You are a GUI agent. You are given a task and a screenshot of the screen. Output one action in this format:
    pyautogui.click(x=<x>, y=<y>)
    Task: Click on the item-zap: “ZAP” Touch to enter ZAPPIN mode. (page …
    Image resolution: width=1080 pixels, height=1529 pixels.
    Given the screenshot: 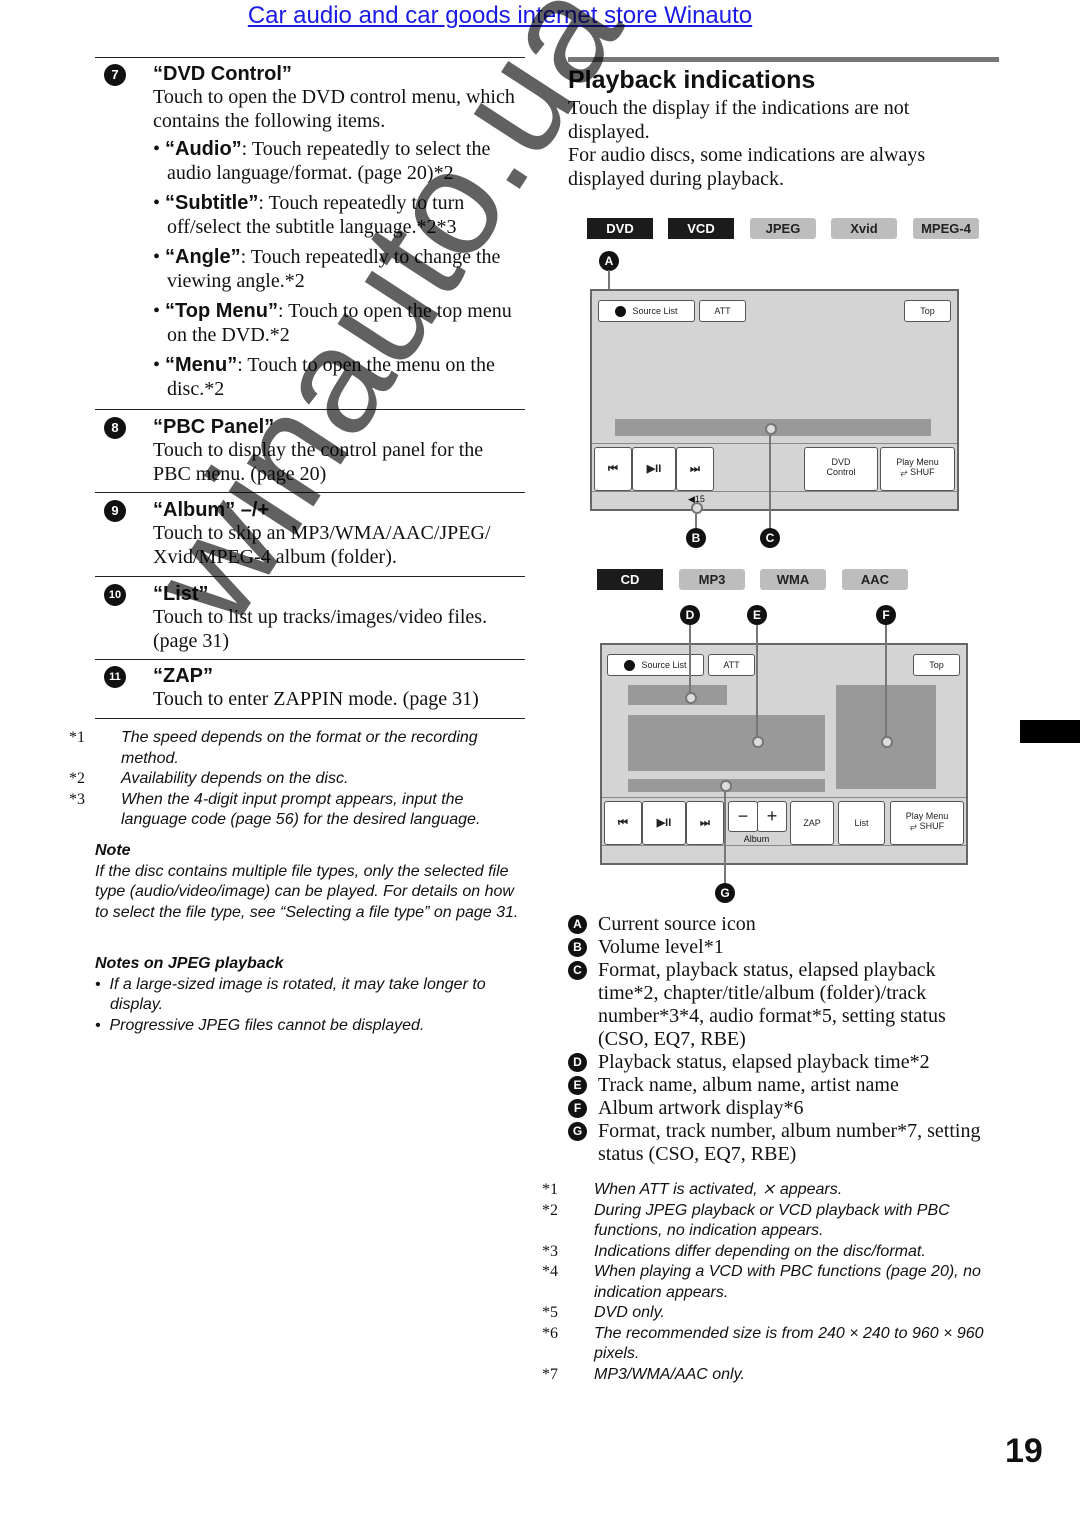 What is the action you would take?
    pyautogui.click(x=338, y=688)
    